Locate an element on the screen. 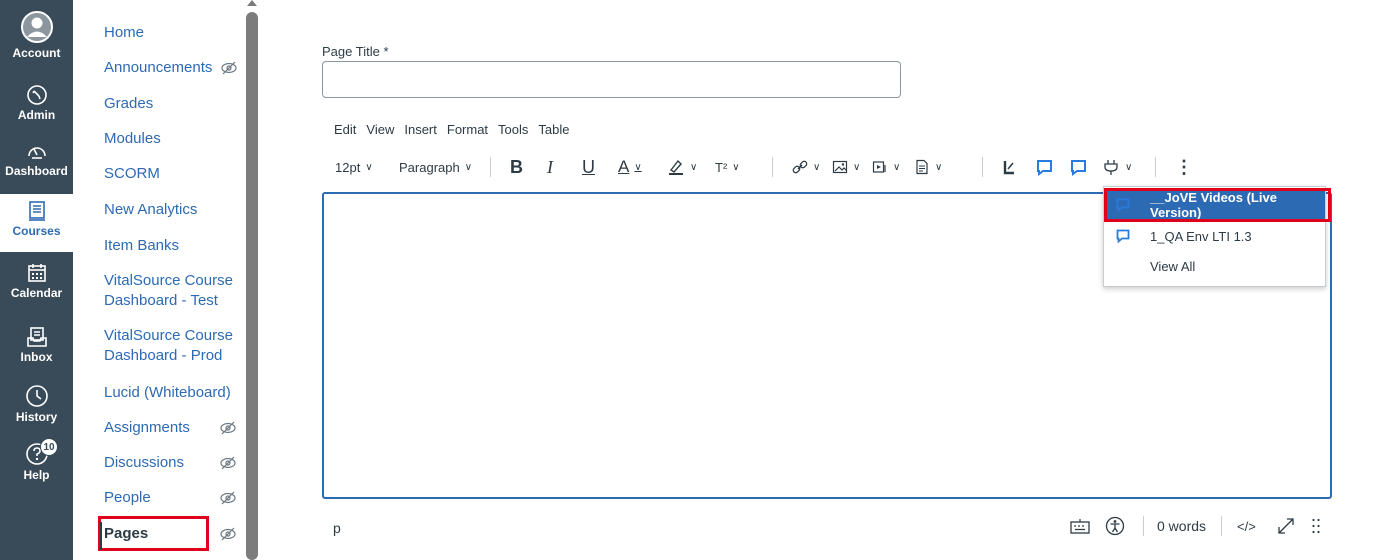  global-nav-account: Account is located at coordinates (36, 35).